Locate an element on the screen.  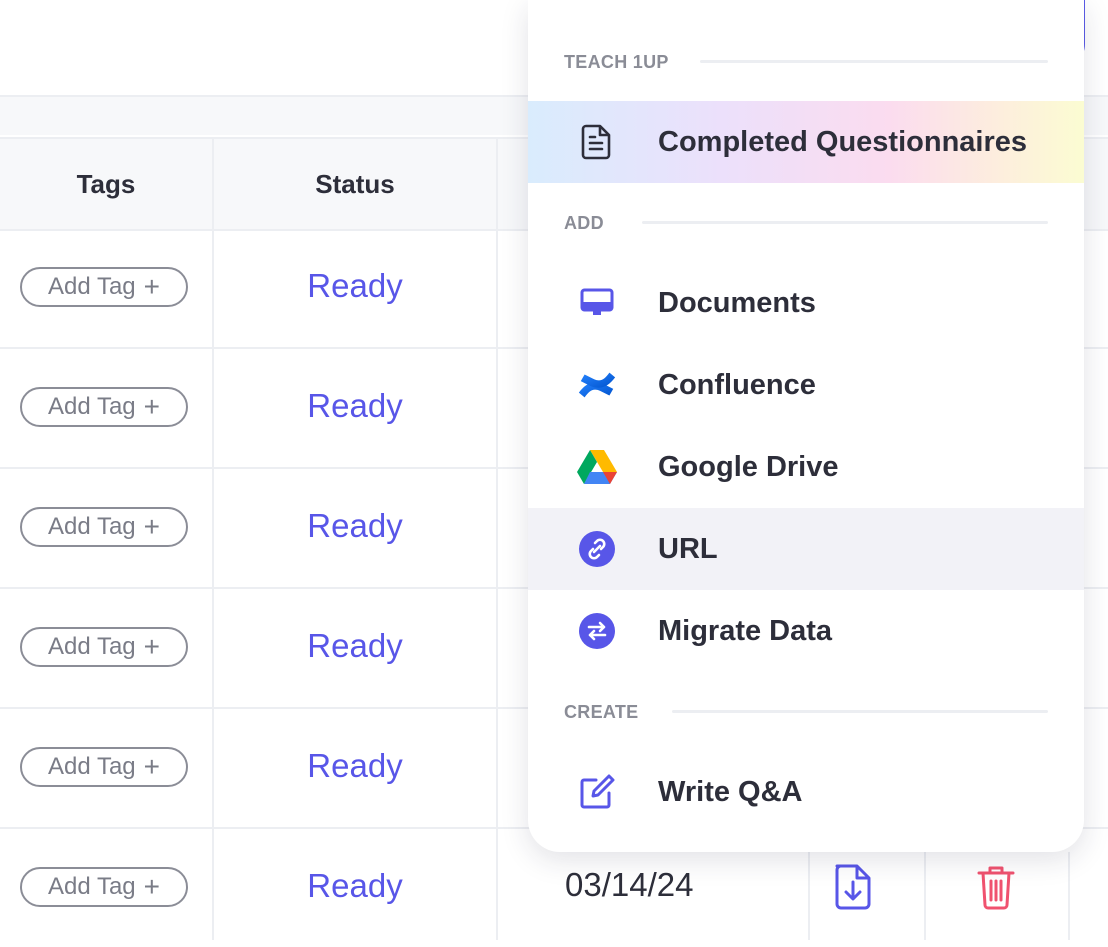
swap-icon is located at coordinates (597, 631).